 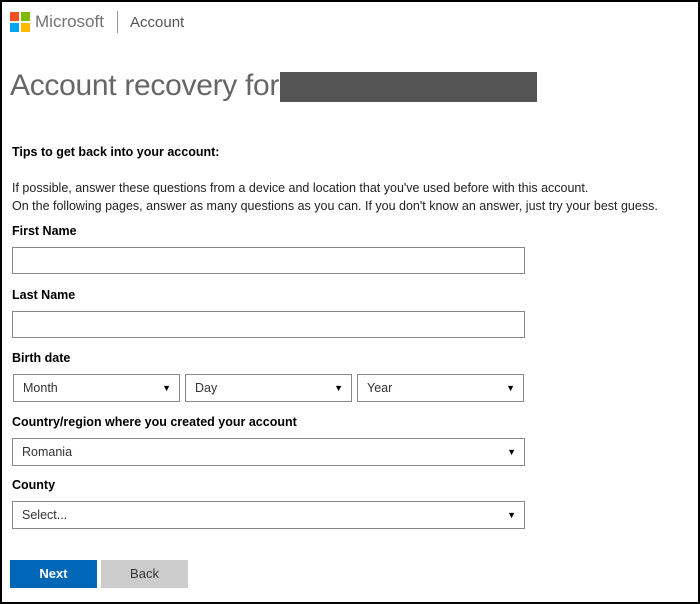 What do you see at coordinates (41, 358) in the screenshot?
I see `birth-date-label: Birth date` at bounding box center [41, 358].